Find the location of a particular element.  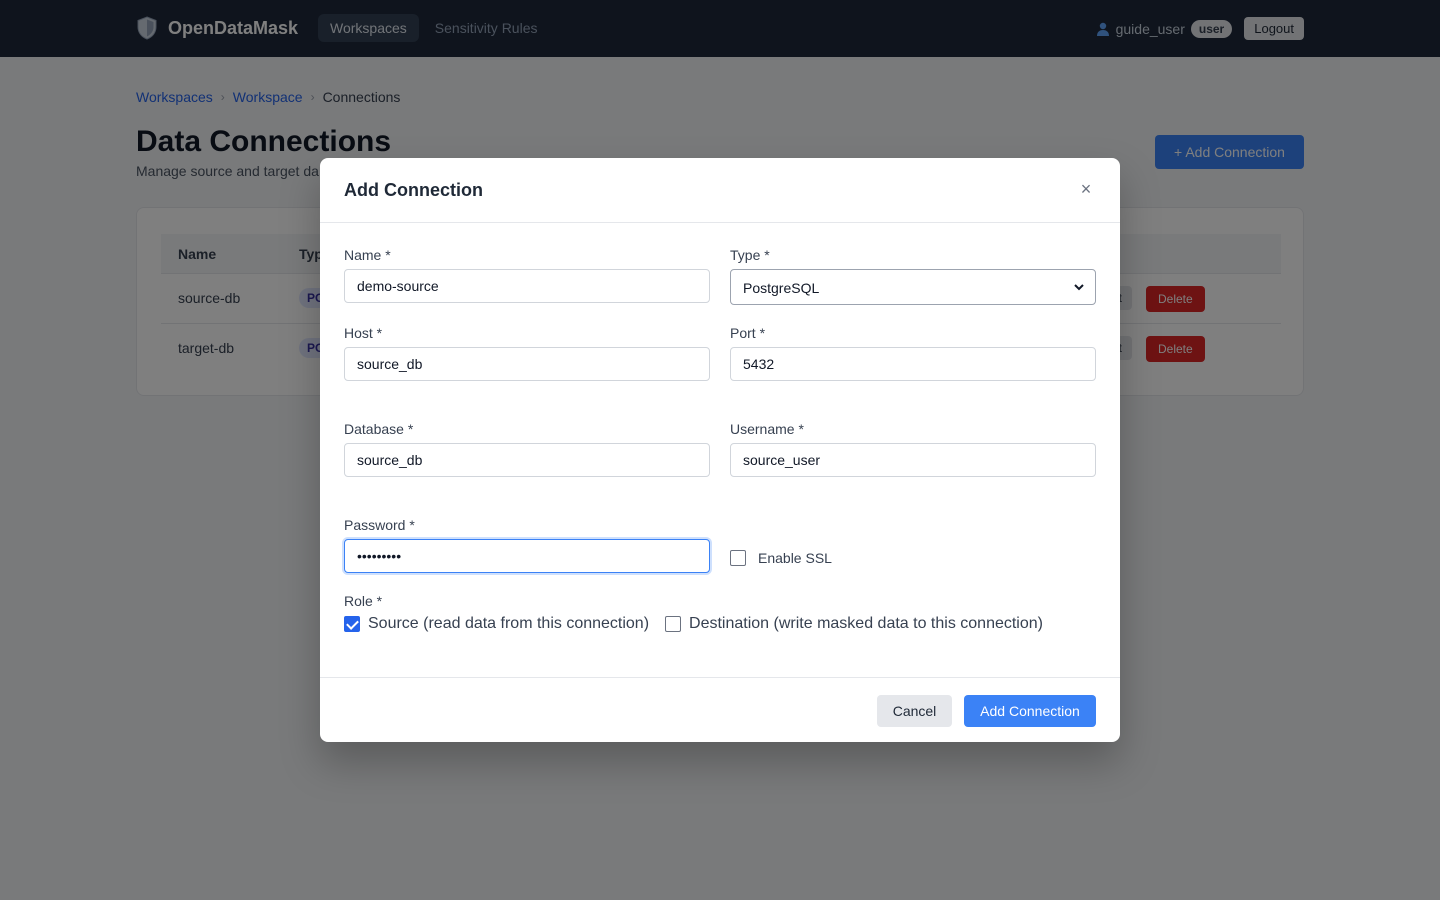

ssl-toggle: Enable SSL is located at coordinates (781, 558).